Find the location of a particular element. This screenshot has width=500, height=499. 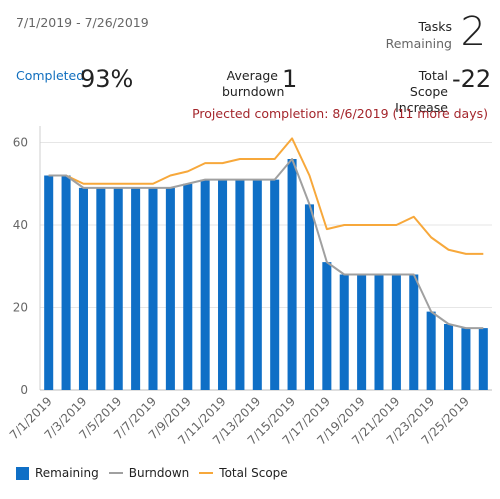

y-tick-label: 0 is located at coordinates (24, 390).